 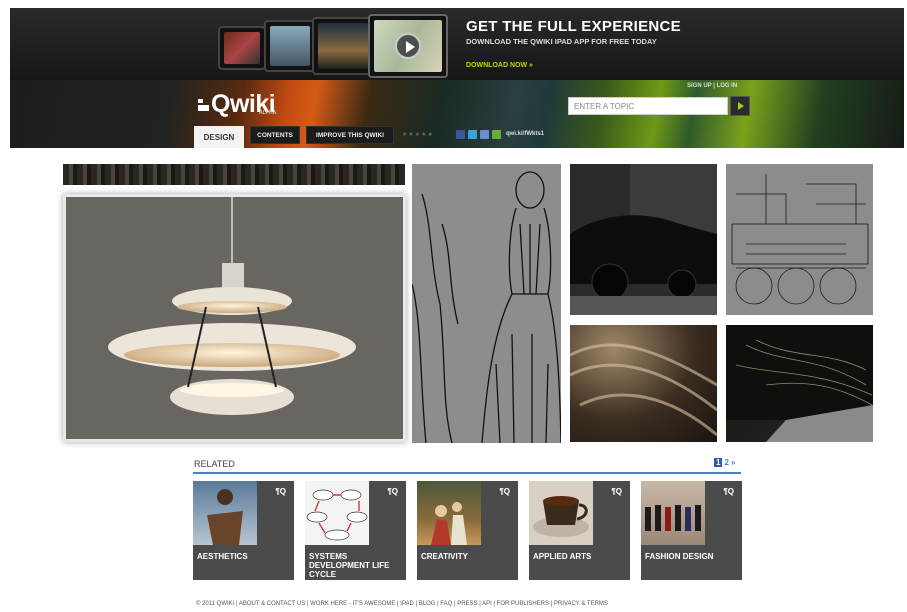 I want to click on related-card-label: FASHION DESIGN, so click(x=679, y=556).